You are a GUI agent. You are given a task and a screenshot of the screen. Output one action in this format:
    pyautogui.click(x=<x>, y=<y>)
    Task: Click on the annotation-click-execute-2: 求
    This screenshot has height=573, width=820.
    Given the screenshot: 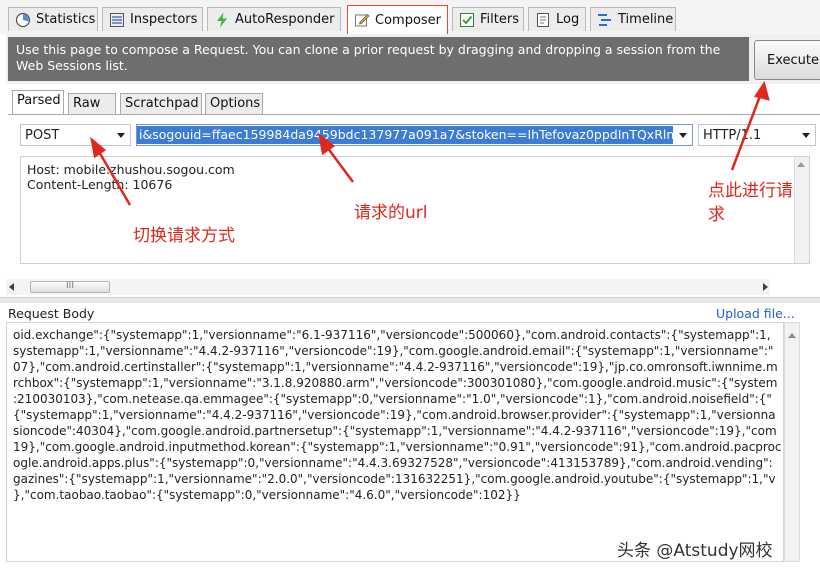 What is the action you would take?
    pyautogui.click(x=716, y=215)
    